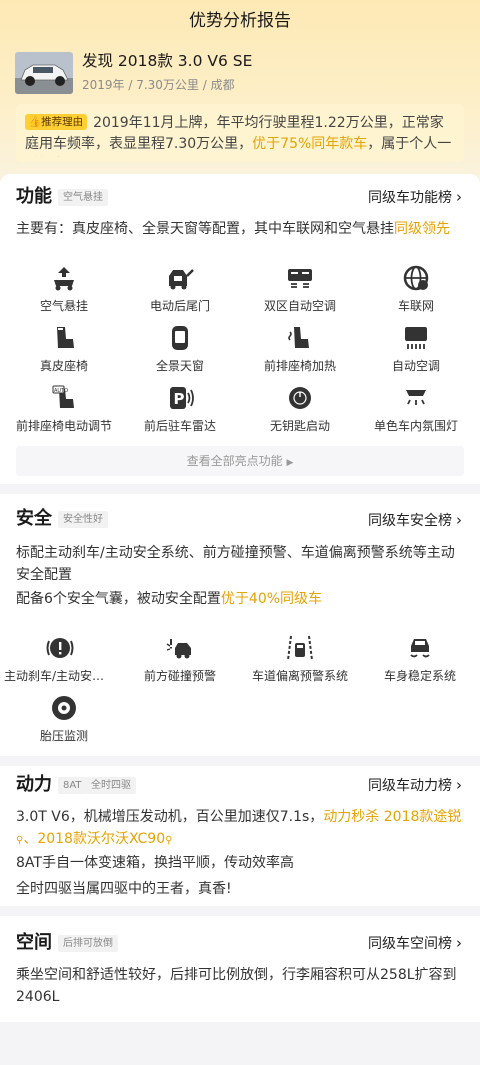 This screenshot has height=1065, width=480. I want to click on safety-desc-2: 配备6个安全气囊，被动安全配置优于40%同级车, so click(241, 599).